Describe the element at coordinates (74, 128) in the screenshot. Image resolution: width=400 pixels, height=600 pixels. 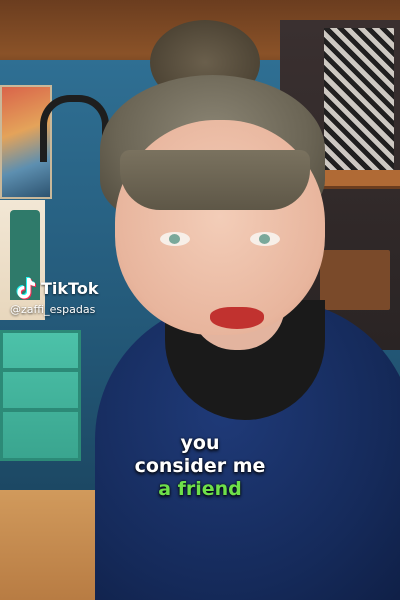
I see `headphones` at that location.